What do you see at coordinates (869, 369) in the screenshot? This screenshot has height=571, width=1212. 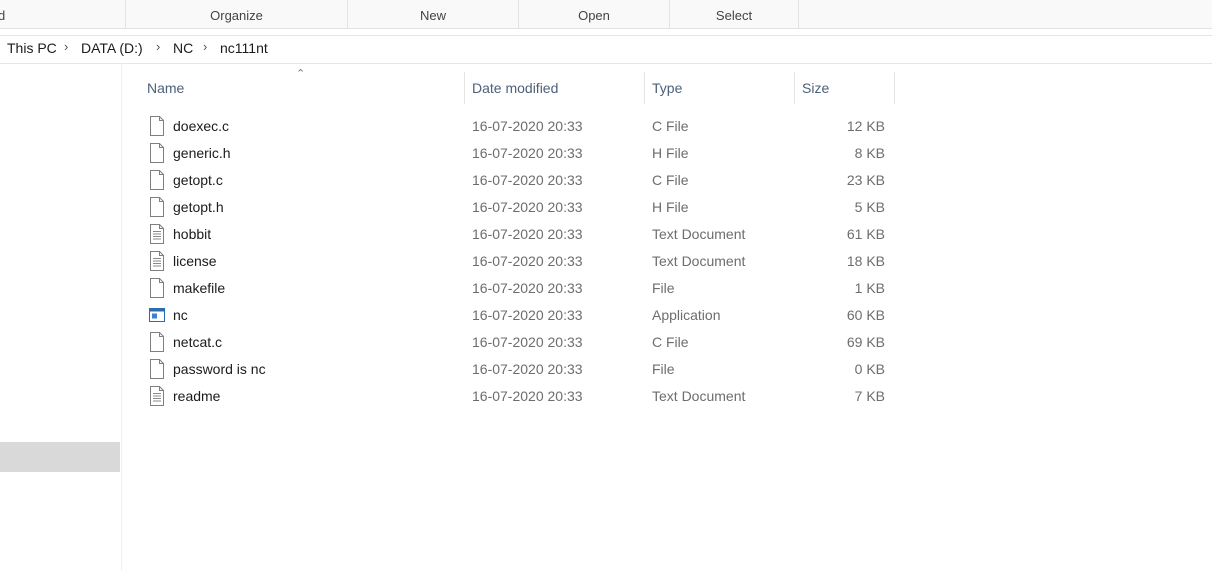 I see `file-size: 0 KB` at bounding box center [869, 369].